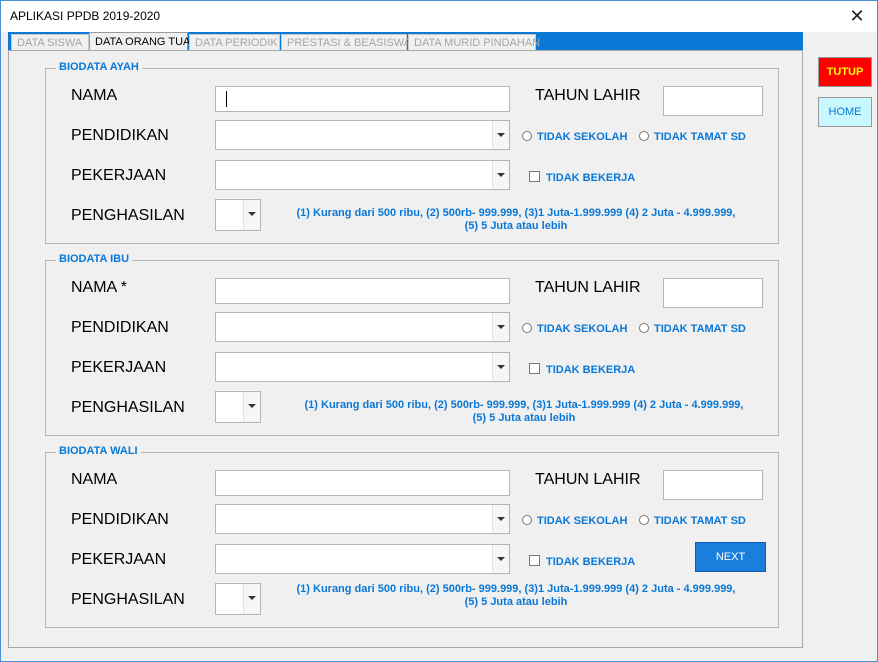 This screenshot has height=662, width=878. I want to click on select-pekerjaan-ayah, so click(362, 175).